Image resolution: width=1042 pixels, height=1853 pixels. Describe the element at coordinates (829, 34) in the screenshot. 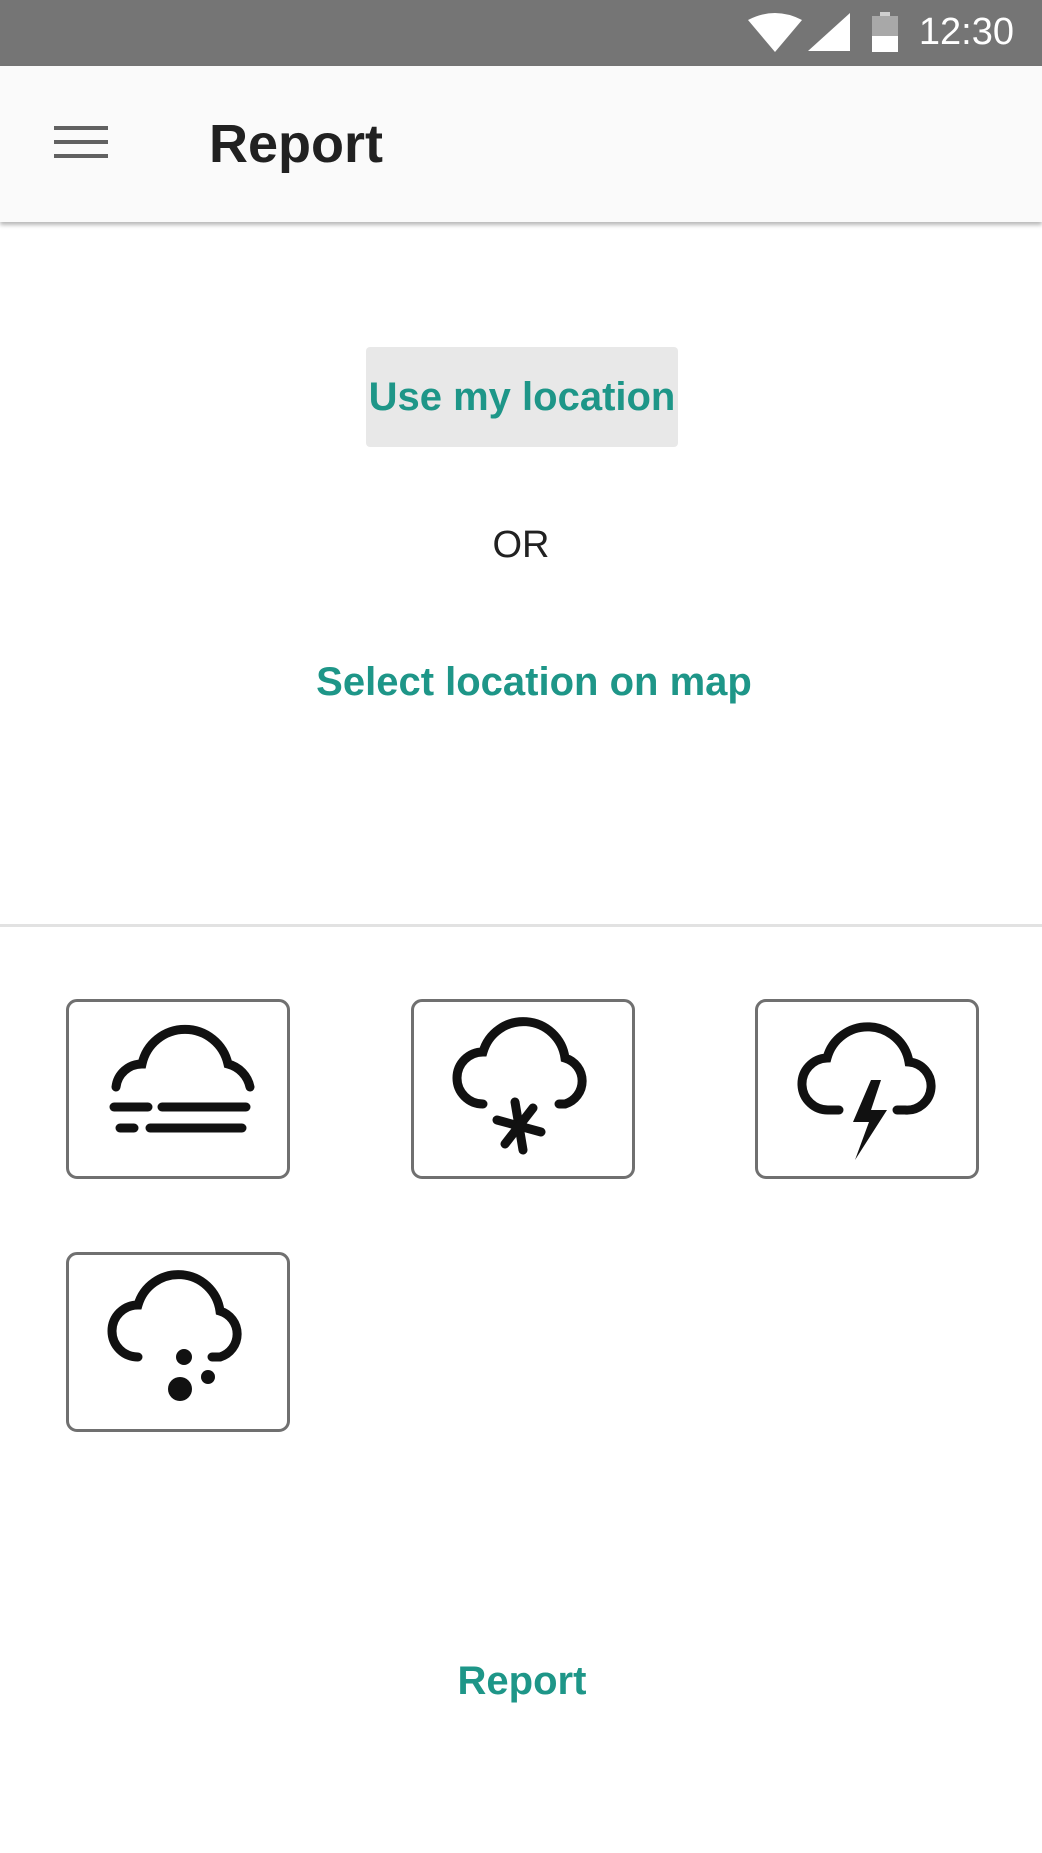

I see `cell-signal-icon` at that location.